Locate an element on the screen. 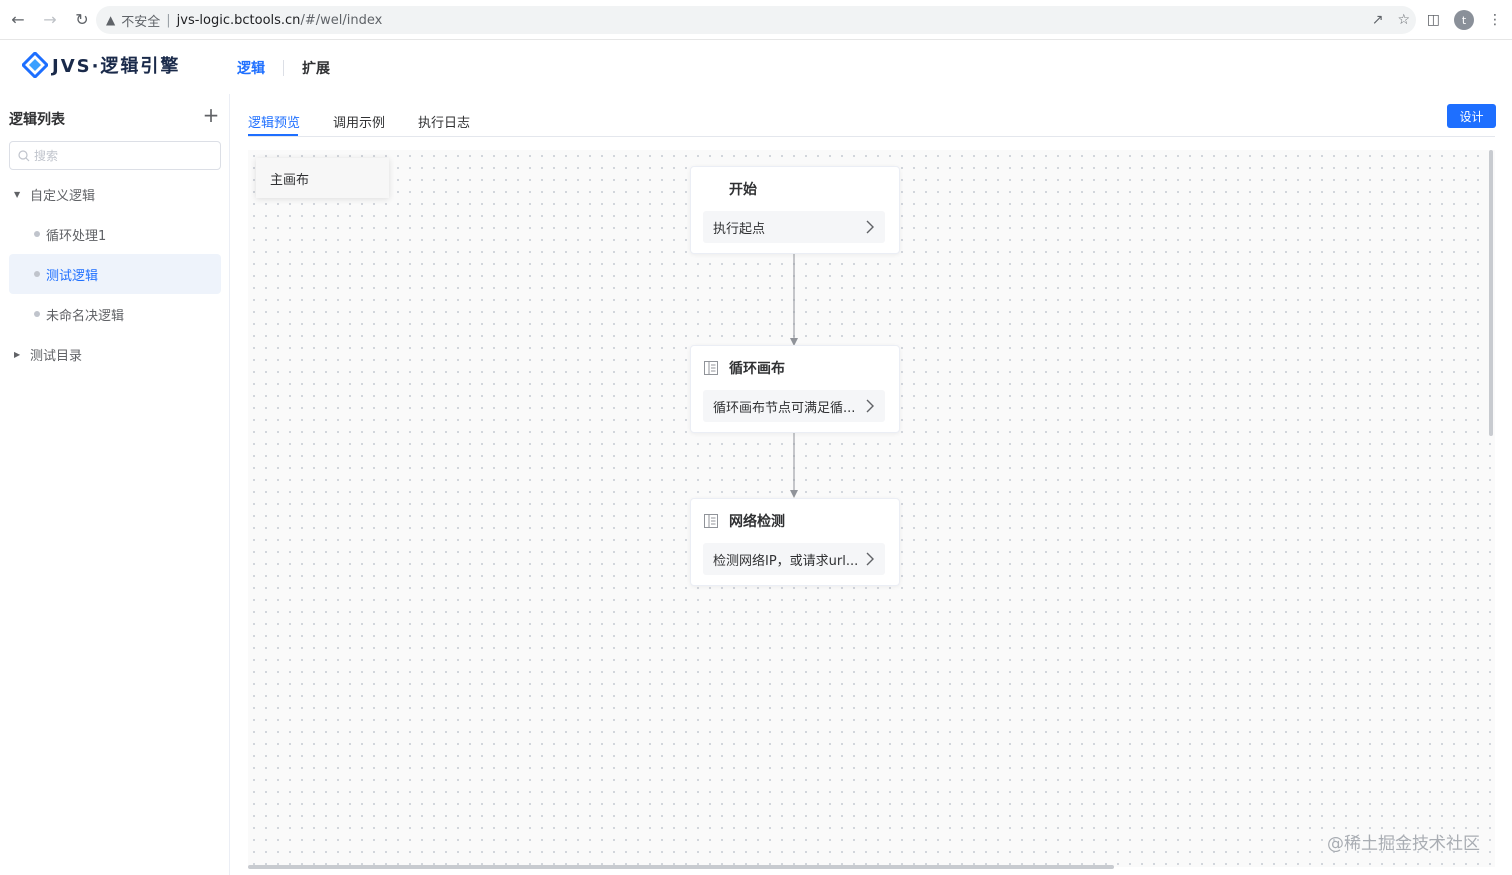  node-header: 循环画布 is located at coordinates (744, 368).